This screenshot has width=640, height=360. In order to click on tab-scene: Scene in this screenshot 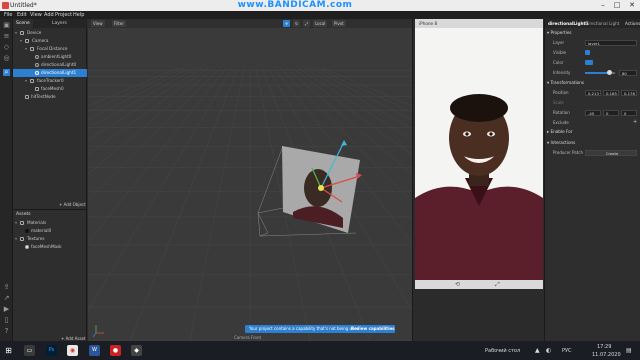, I will do `click(23, 23)`.